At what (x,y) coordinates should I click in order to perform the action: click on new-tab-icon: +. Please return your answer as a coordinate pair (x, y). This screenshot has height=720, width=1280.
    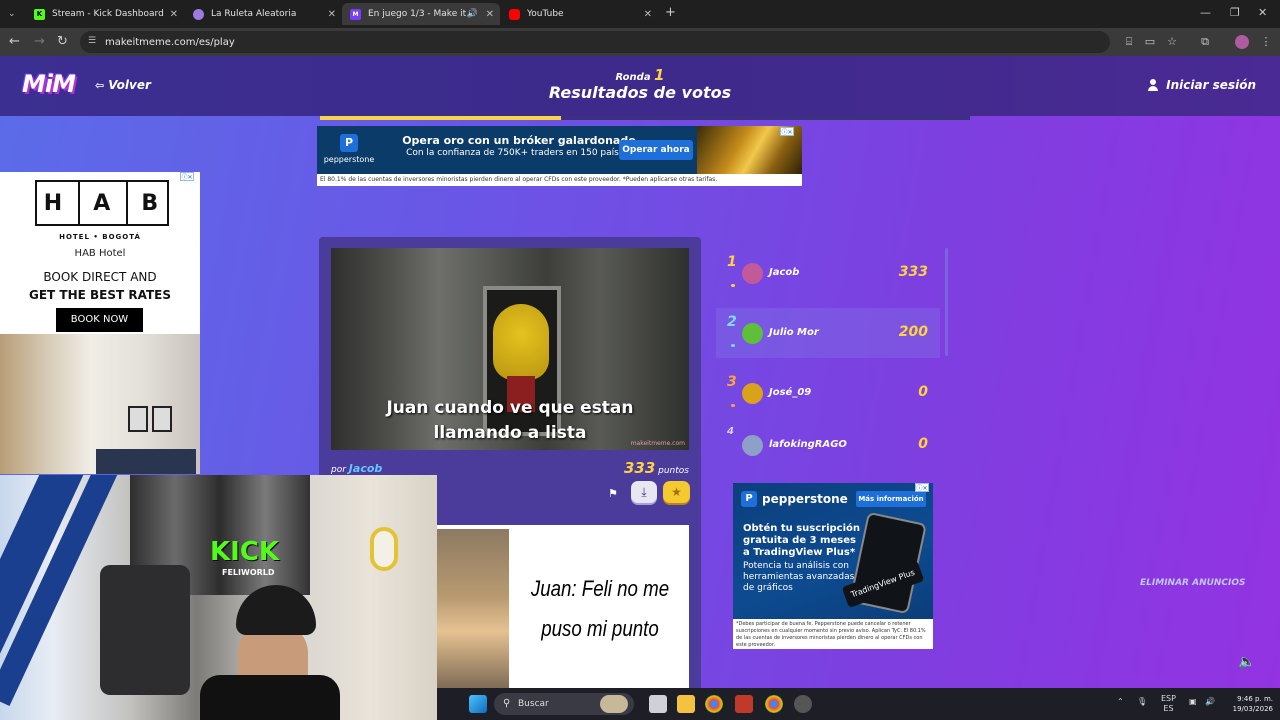
    Looking at the image, I should click on (670, 12).